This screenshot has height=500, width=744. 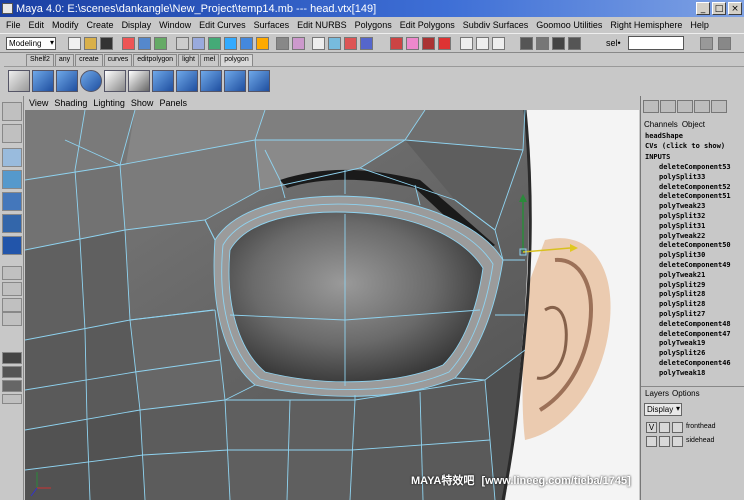 I want to click on shelf-tab-polygon: polygon, so click(x=236, y=60).